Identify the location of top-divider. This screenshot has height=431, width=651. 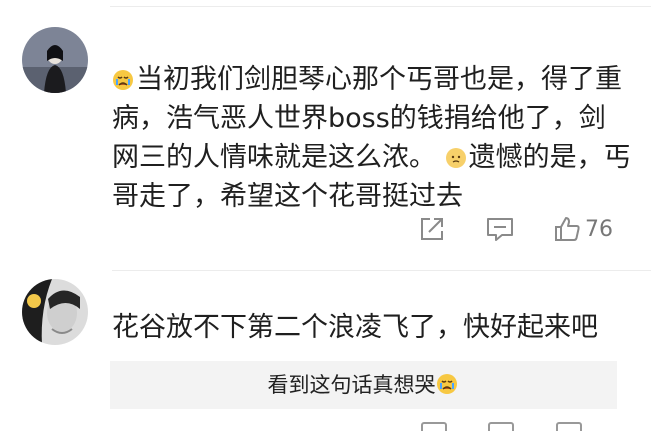
(380, 6).